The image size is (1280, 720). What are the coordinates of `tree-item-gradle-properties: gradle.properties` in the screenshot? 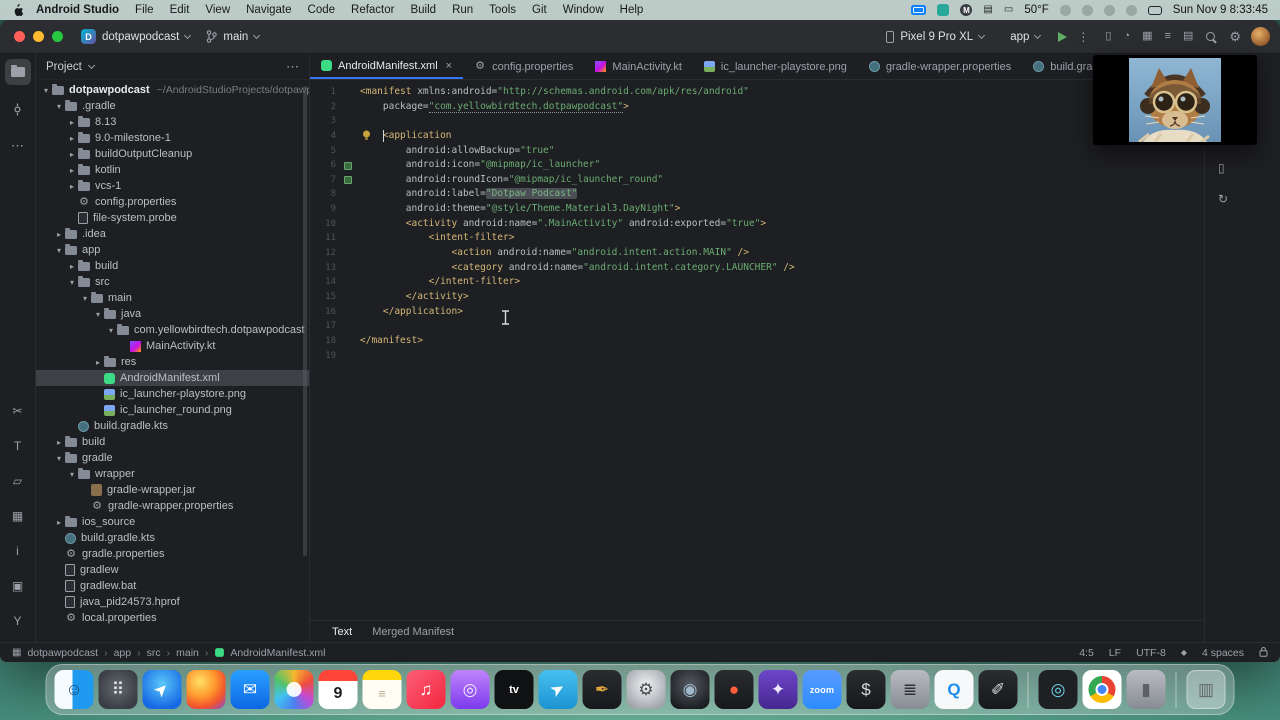 It's located at (172, 554).